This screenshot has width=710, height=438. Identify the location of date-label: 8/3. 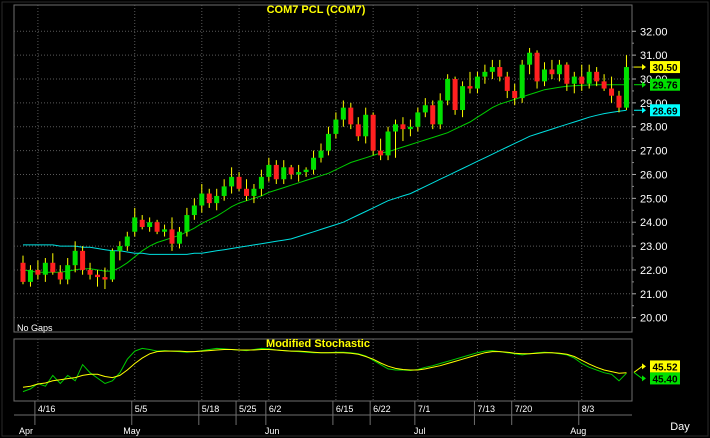
(588, 409).